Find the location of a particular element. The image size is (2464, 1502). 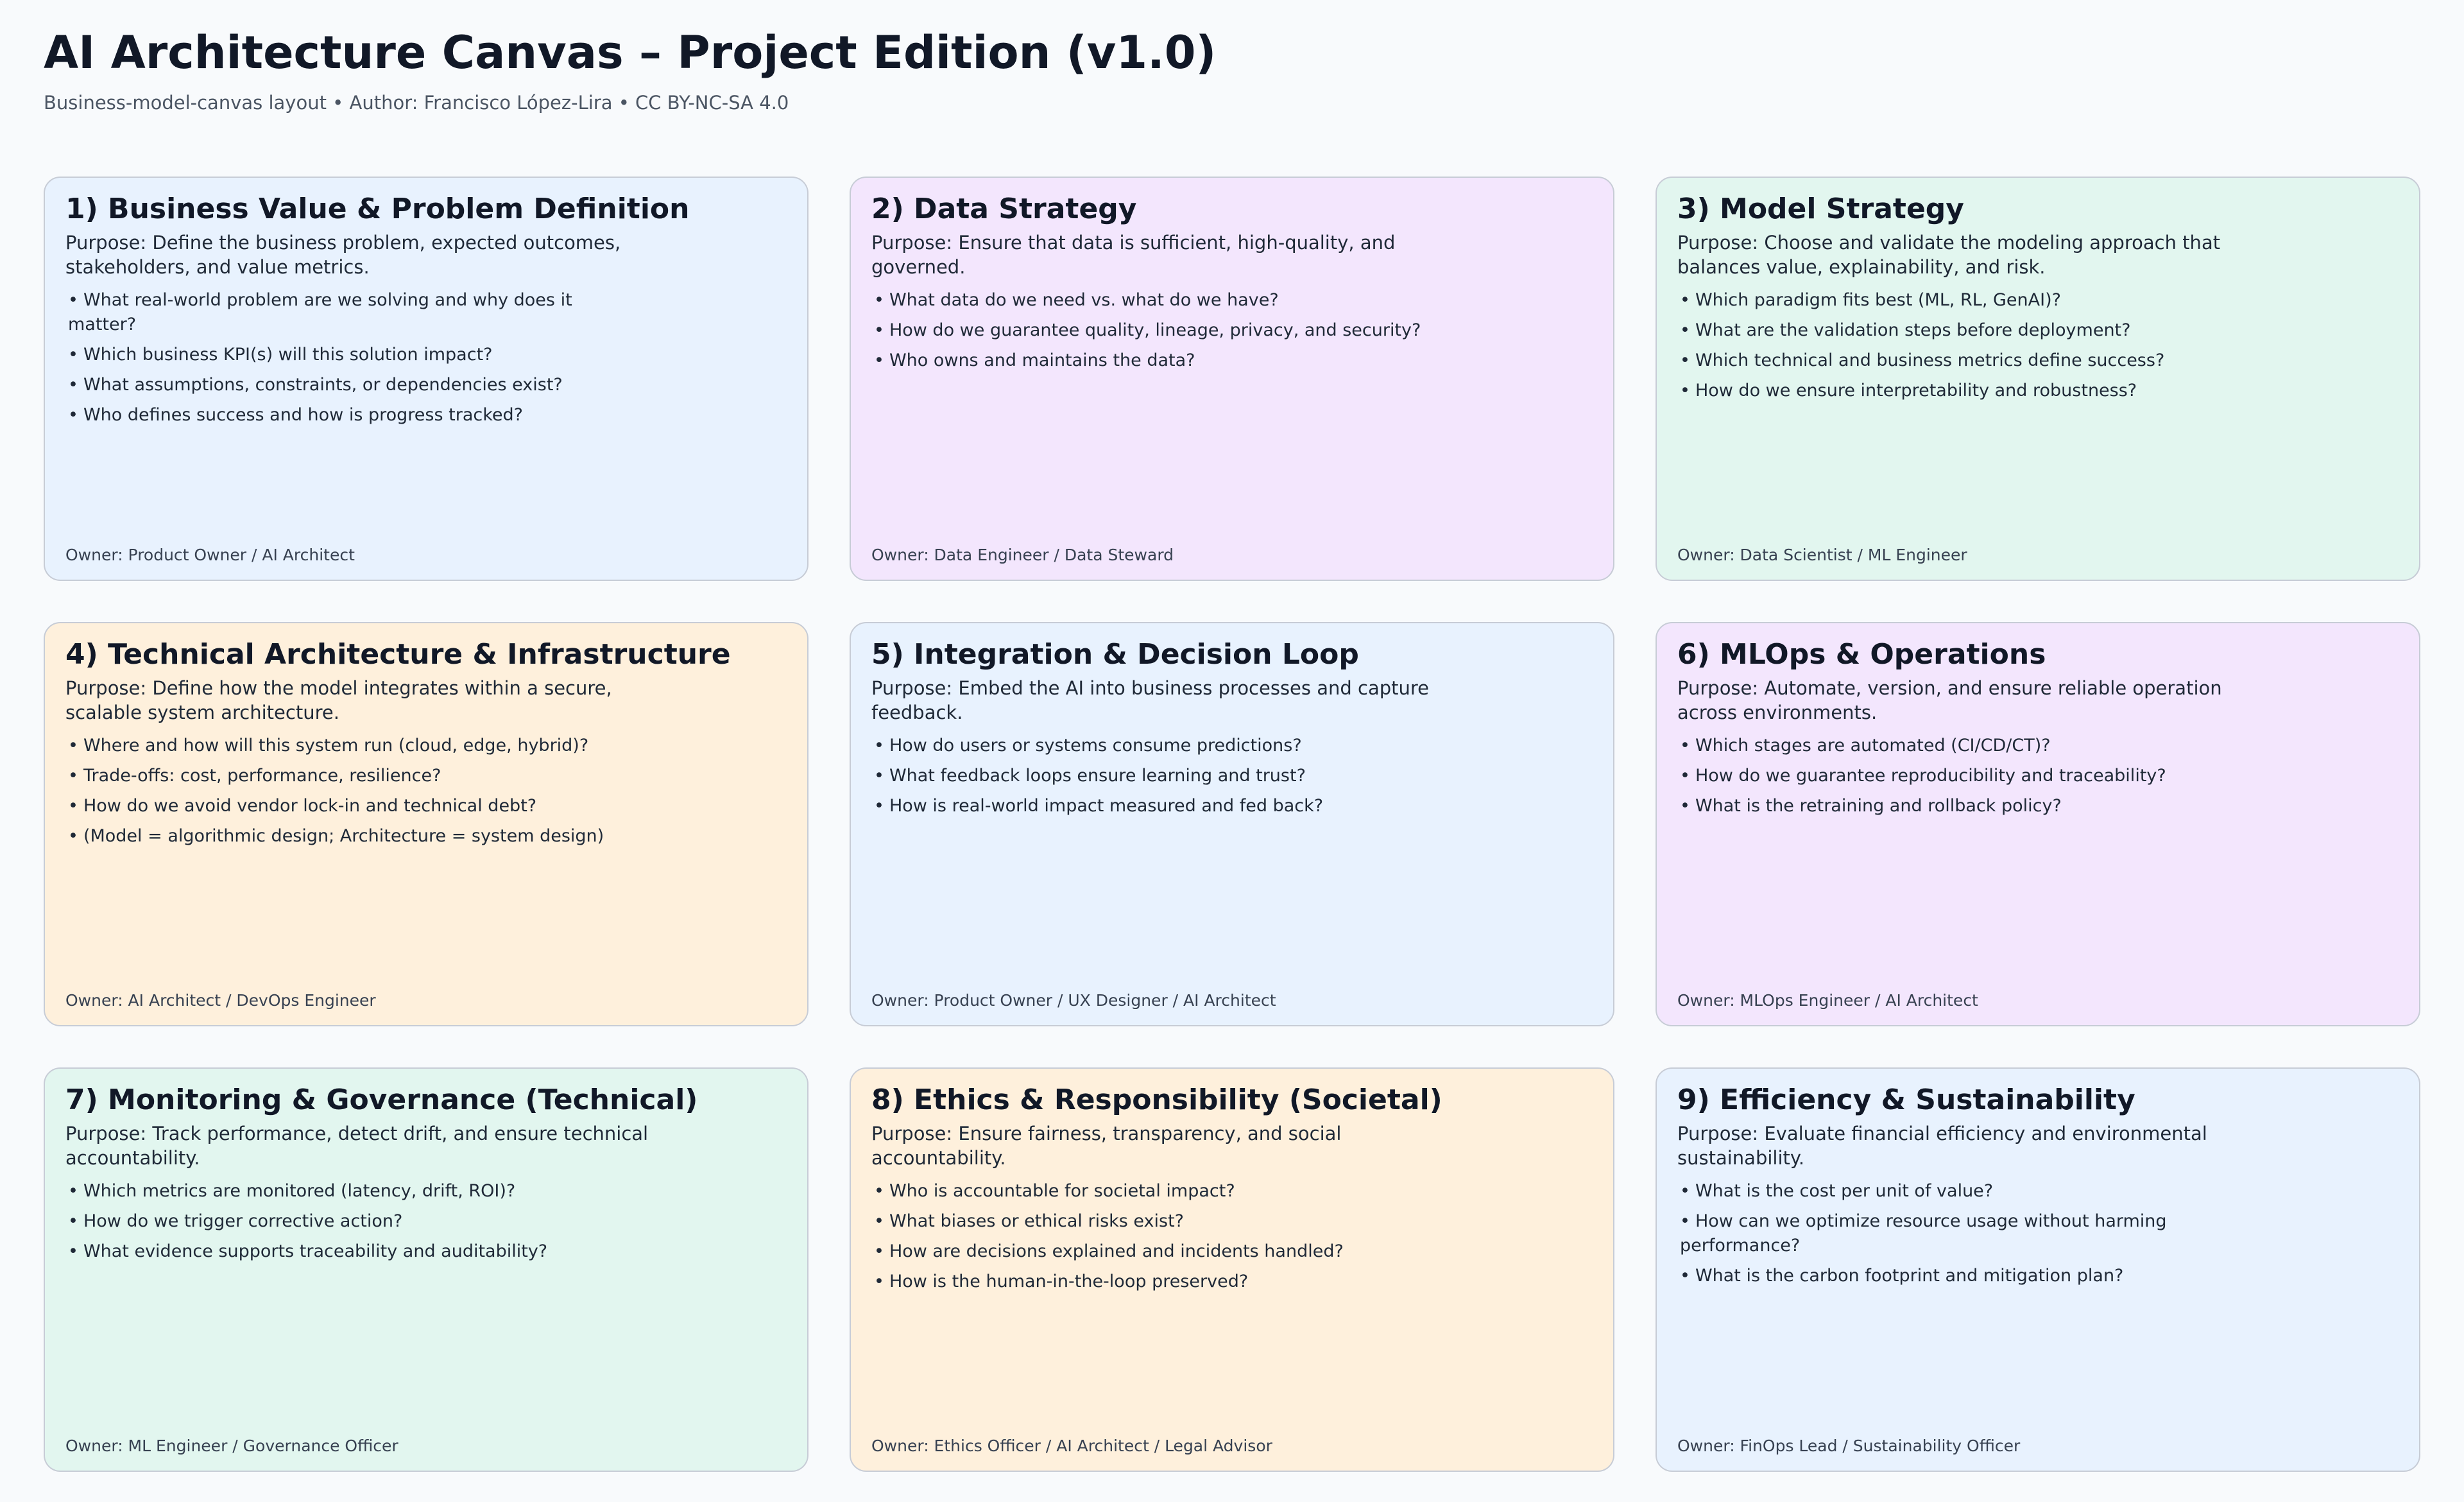

card-question: • What biases or ethical risks exist? is located at coordinates (1163, 1221).